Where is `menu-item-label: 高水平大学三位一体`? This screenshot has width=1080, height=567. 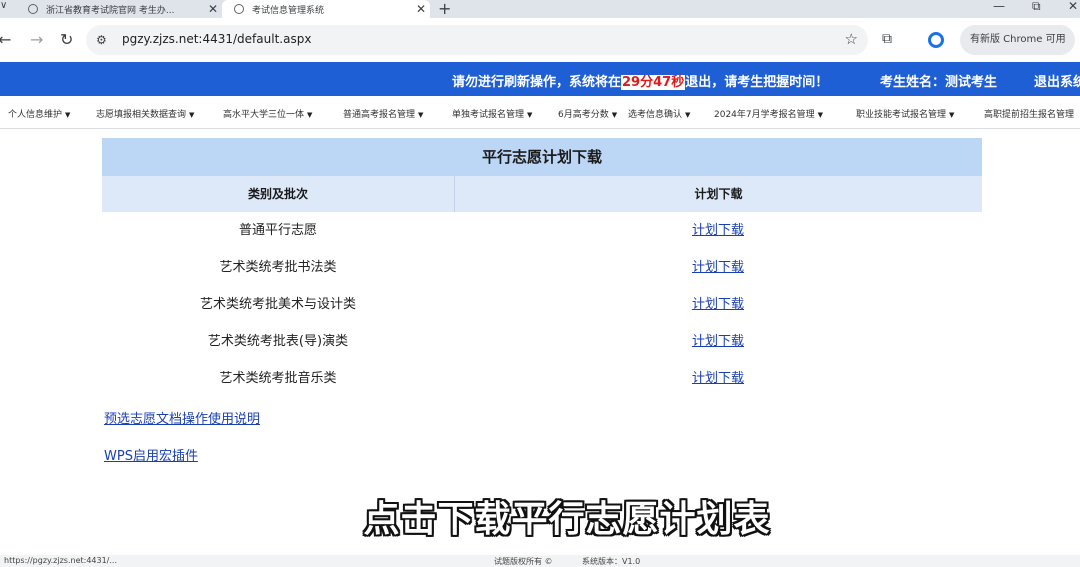
menu-item-label: 高水平大学三位一体 is located at coordinates (264, 115).